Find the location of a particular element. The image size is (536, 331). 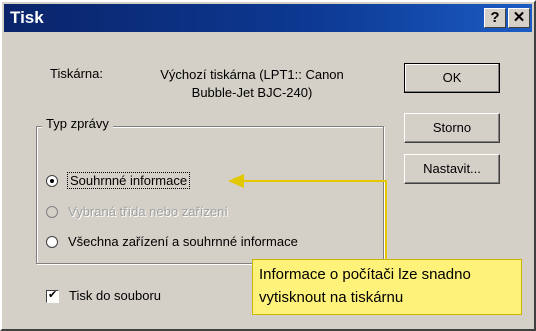

window-title: Tisk is located at coordinates (27, 17).